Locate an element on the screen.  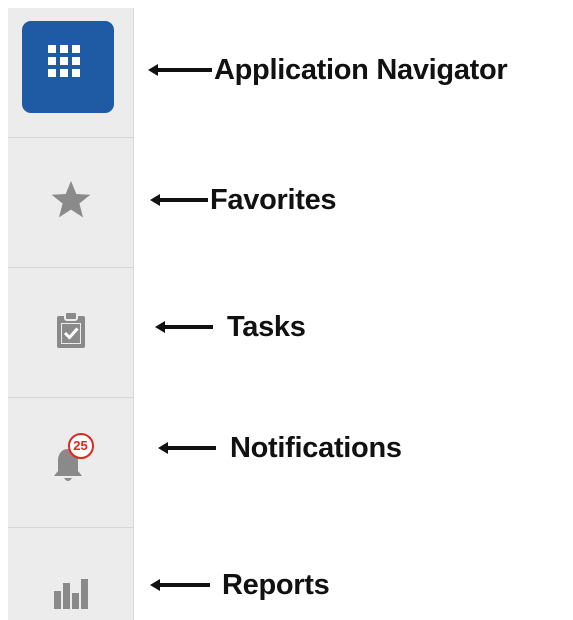
annotation-app-navigator: Application Navigator is located at coordinates (328, 70).